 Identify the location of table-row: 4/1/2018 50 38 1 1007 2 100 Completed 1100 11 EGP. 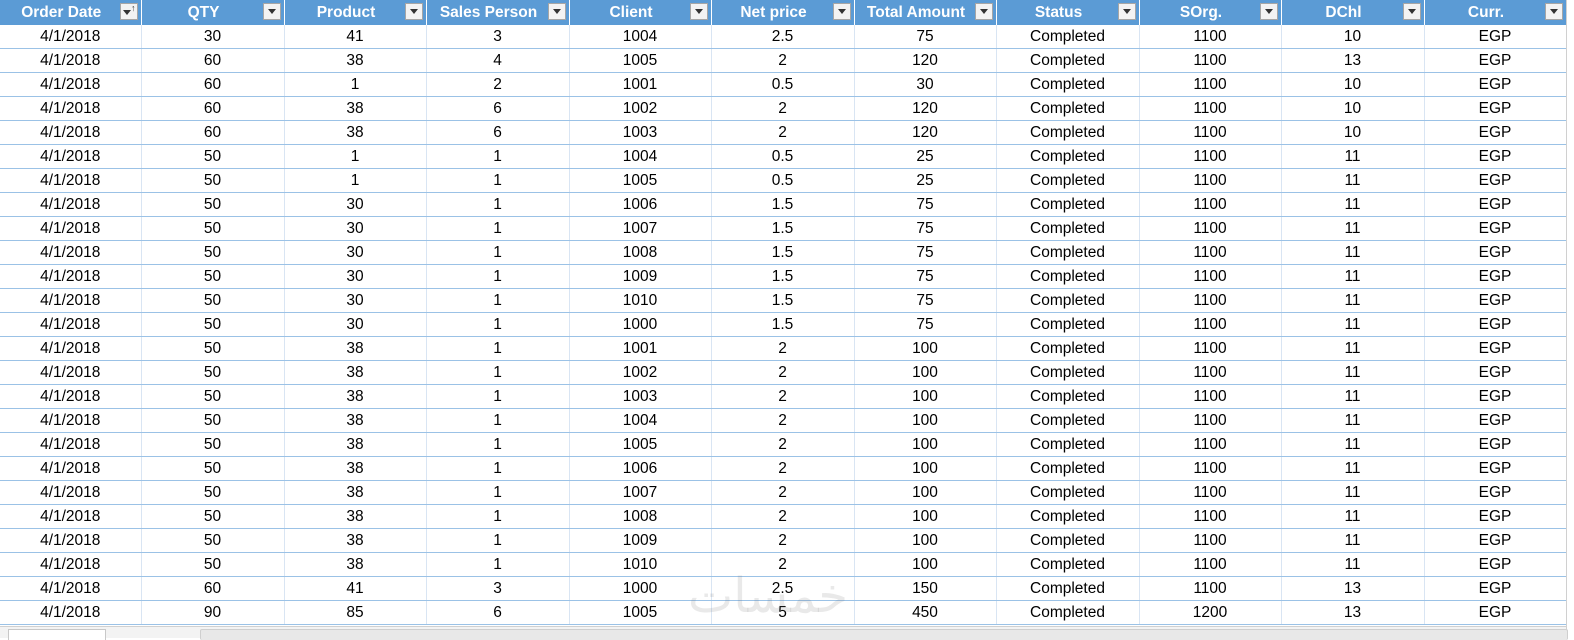
(783, 492).